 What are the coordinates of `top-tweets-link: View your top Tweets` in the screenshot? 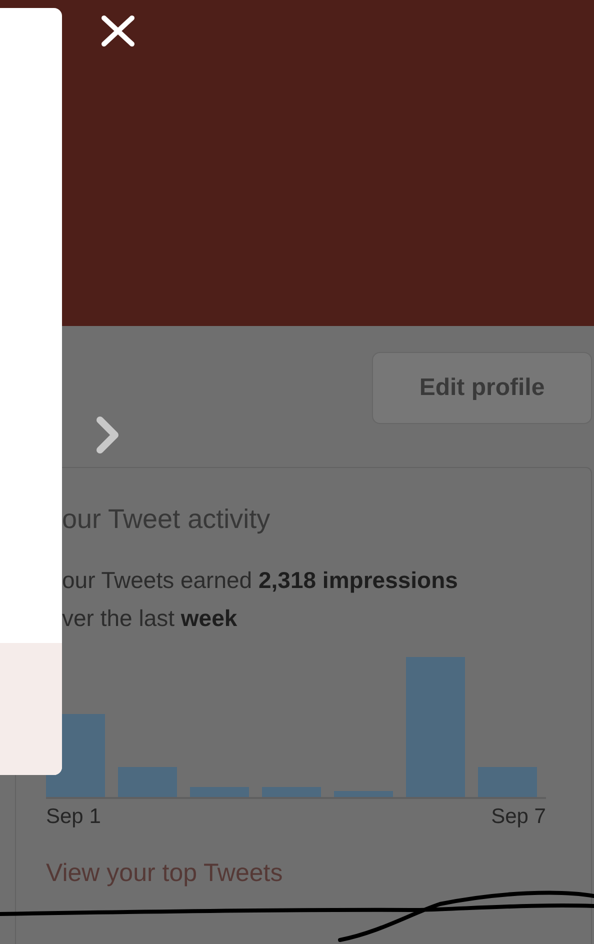 It's located at (164, 873).